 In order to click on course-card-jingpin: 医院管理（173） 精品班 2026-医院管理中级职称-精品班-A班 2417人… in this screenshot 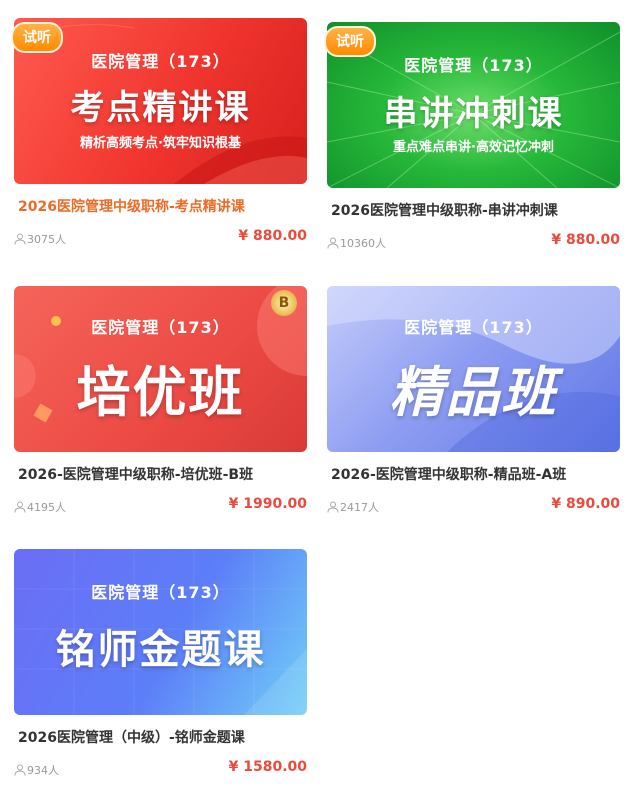, I will do `click(473, 411)`.